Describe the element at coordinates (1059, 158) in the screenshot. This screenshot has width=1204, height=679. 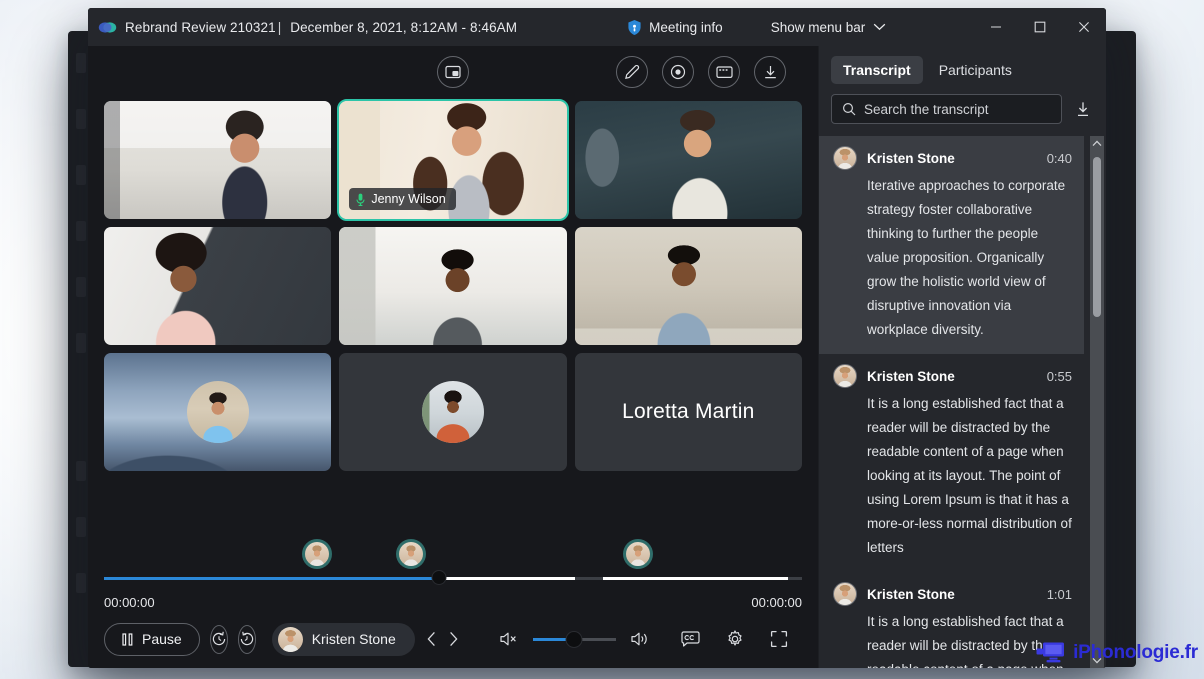
I see `transcript-timestamp: 0:40` at that location.